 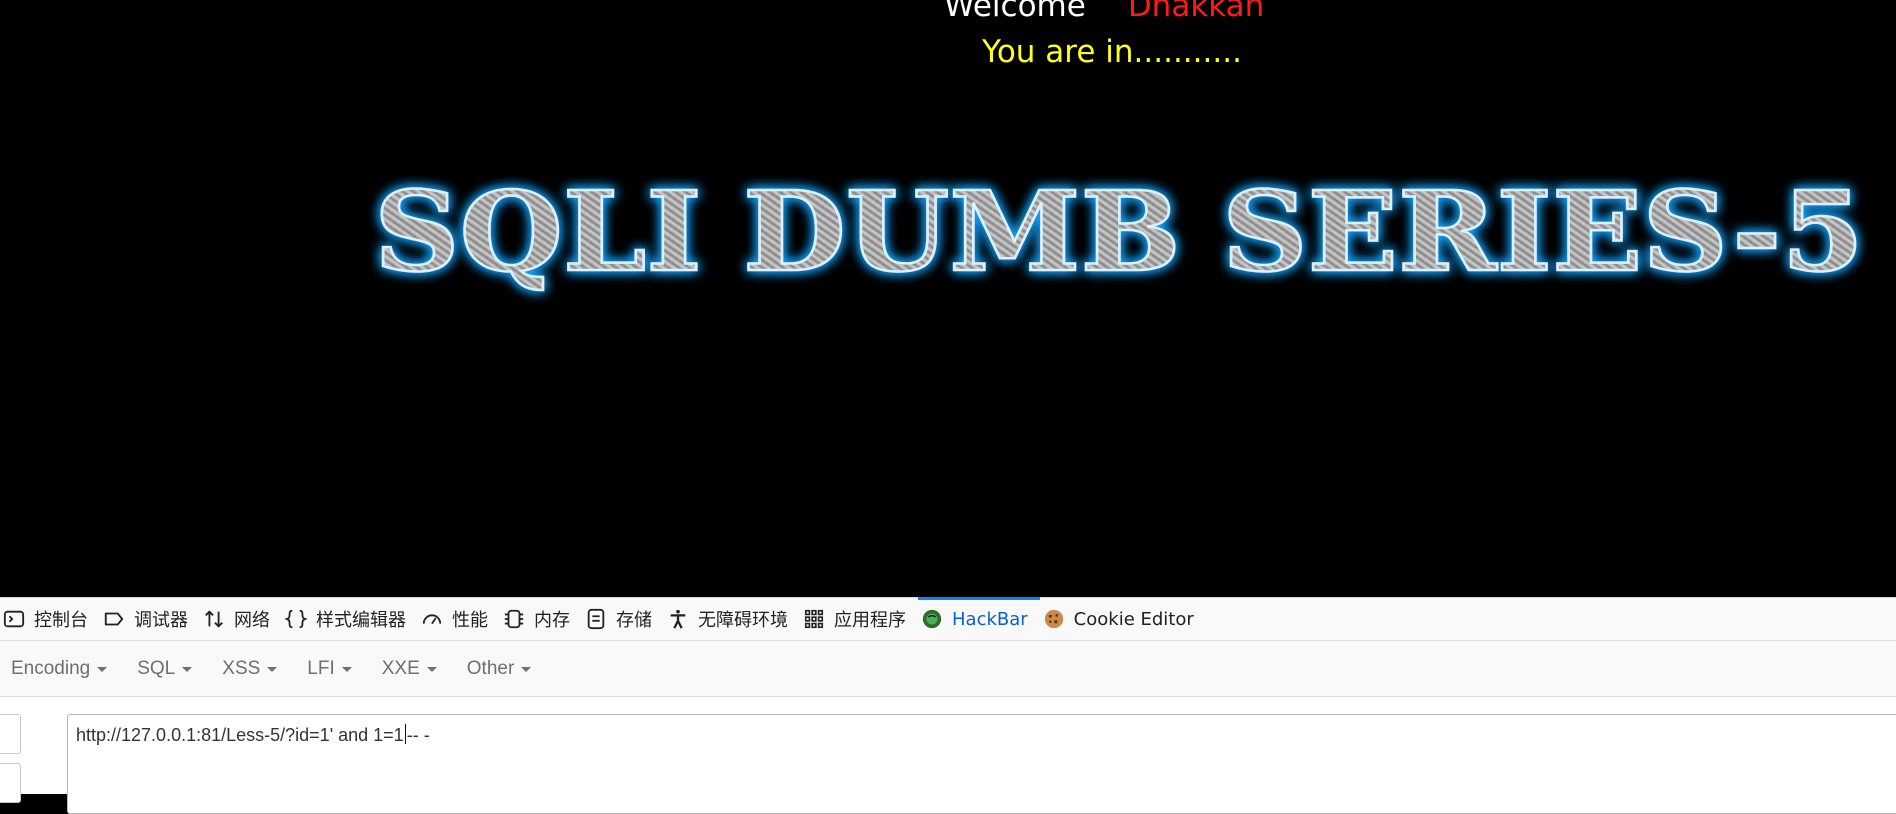 I want to click on menu-lfi-dropdown: LFI, so click(x=329, y=668).